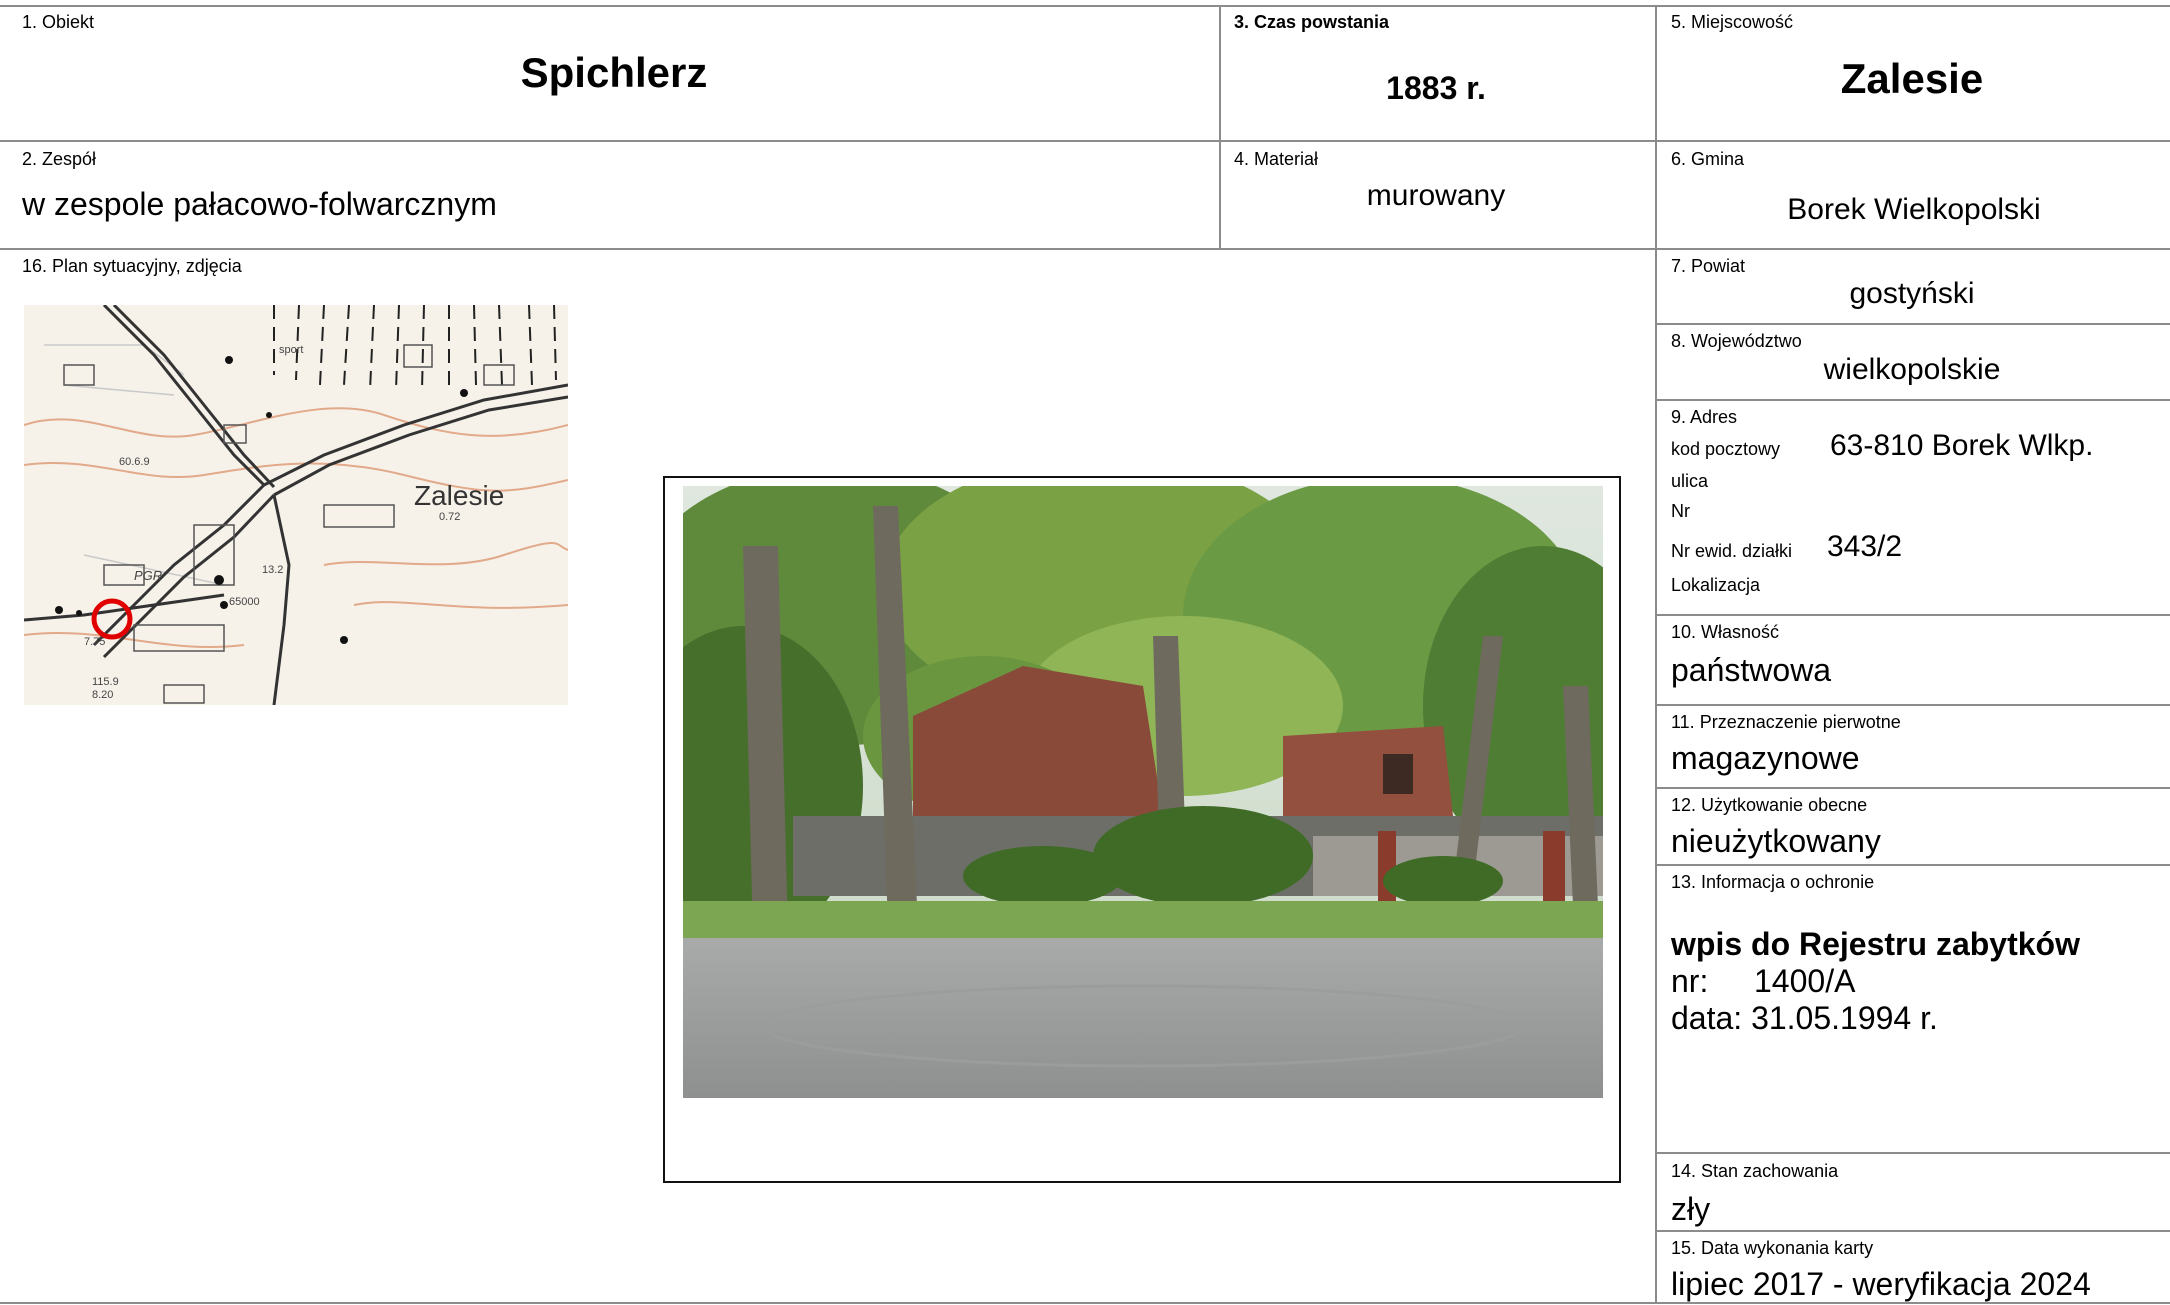 The height and width of the screenshot is (1305, 2170). I want to click on map-label-820: 8.20, so click(102, 695).